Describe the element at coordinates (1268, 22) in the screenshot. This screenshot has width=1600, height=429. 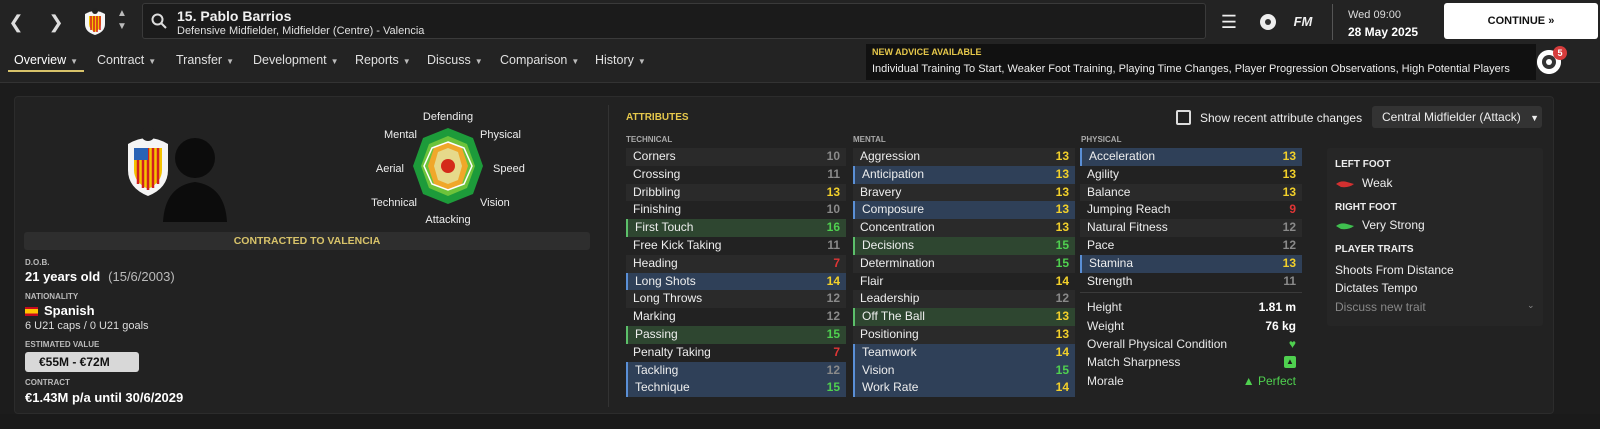
I see `football-icon` at that location.